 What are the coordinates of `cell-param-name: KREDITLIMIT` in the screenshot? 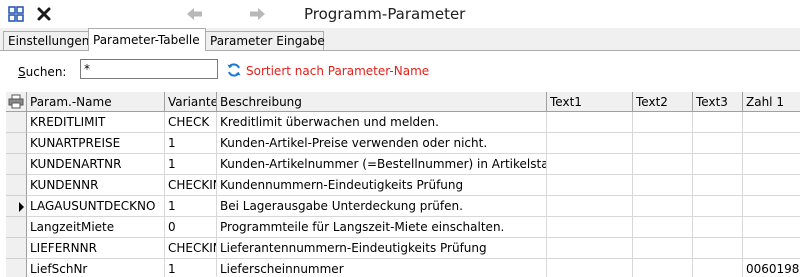 It's located at (96, 122).